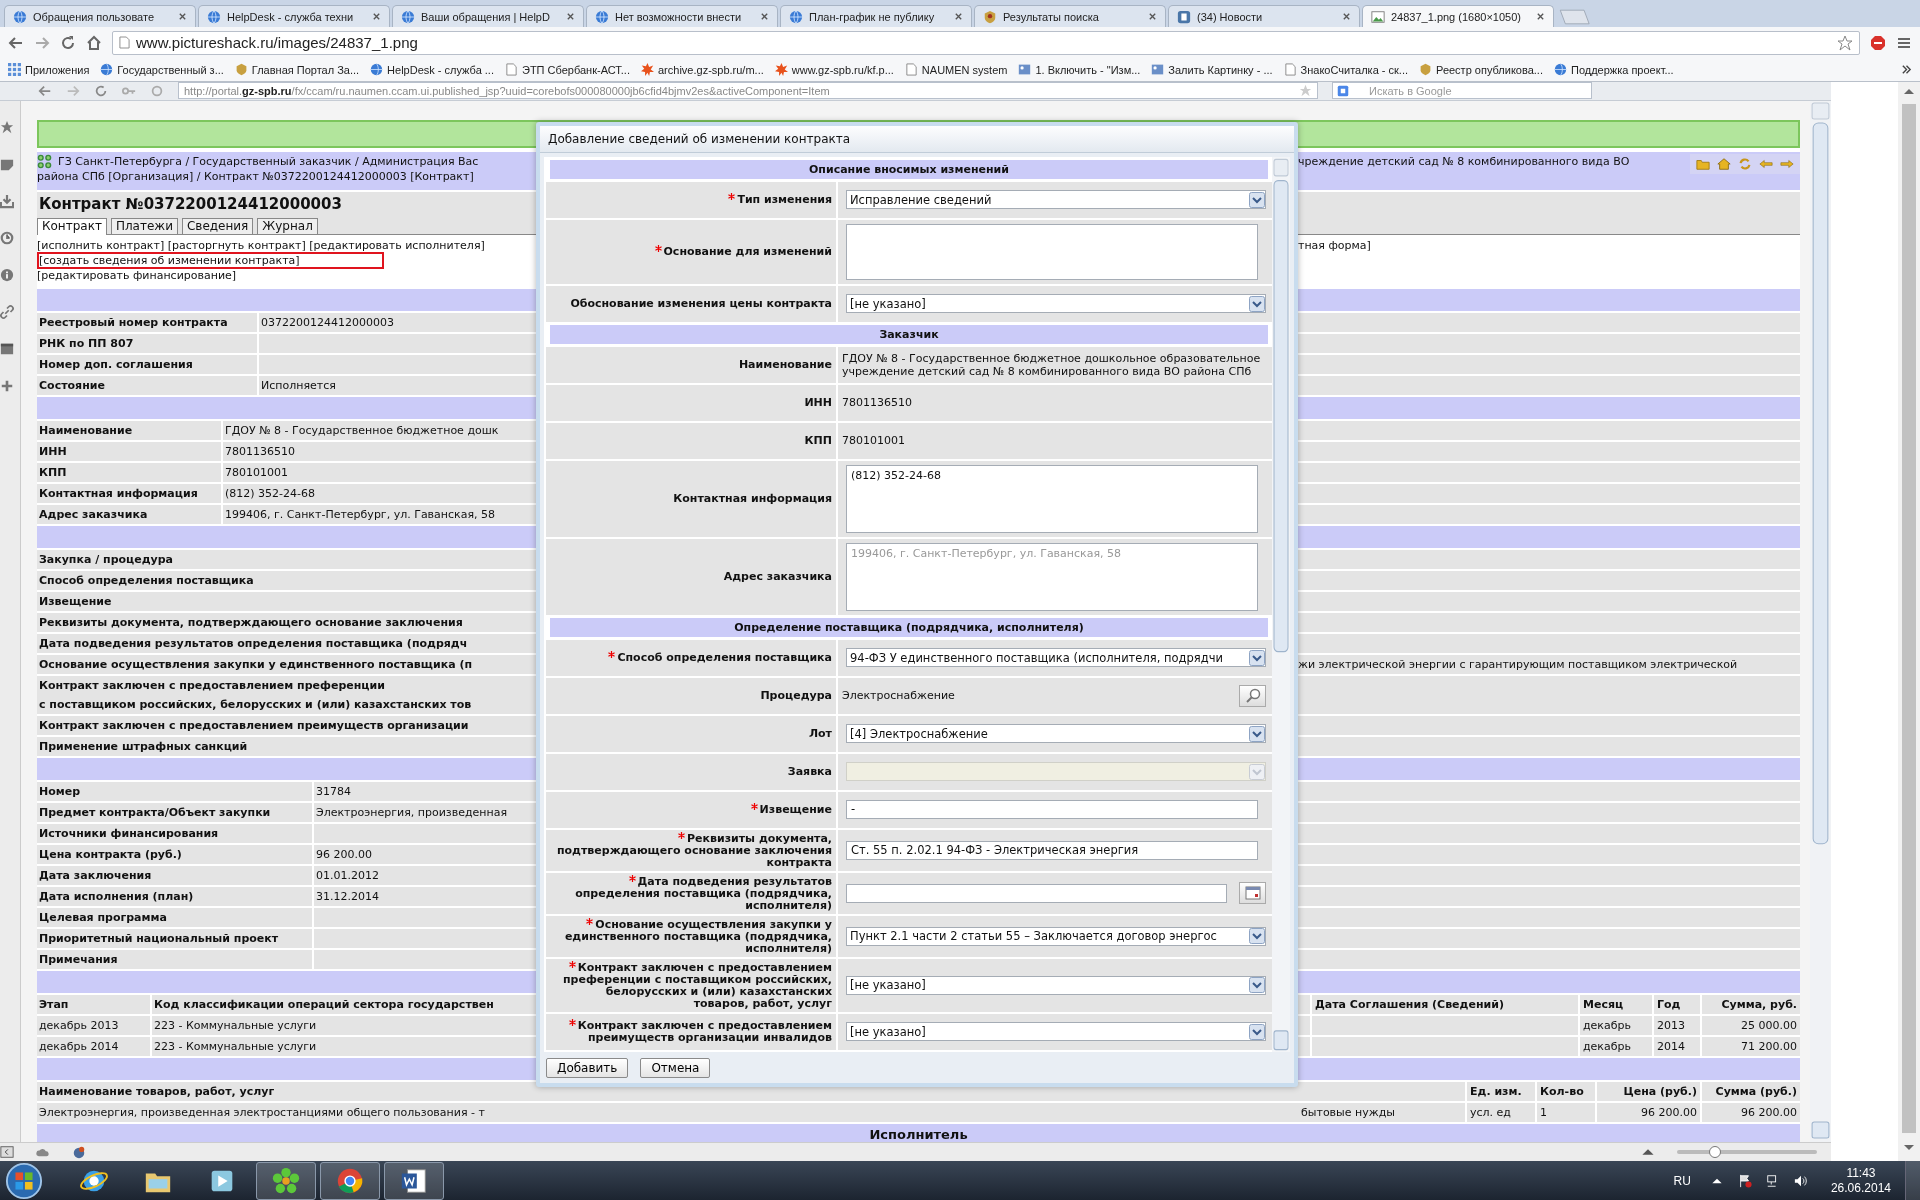 The height and width of the screenshot is (1200, 1920). What do you see at coordinates (210, 260) in the screenshot?
I see `action-link: [создать сведения об изменении контракта]` at bounding box center [210, 260].